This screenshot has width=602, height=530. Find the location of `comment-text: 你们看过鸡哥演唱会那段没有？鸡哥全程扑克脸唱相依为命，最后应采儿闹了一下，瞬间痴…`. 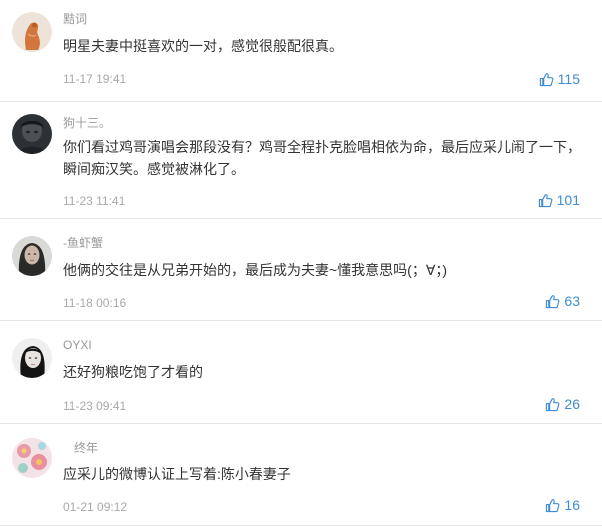

comment-text: 你们看过鸡哥演唱会那段没有？鸡哥全程扑克脸唱相依为命，最后应采儿闹了一下，瞬间痴… is located at coordinates (322, 158).